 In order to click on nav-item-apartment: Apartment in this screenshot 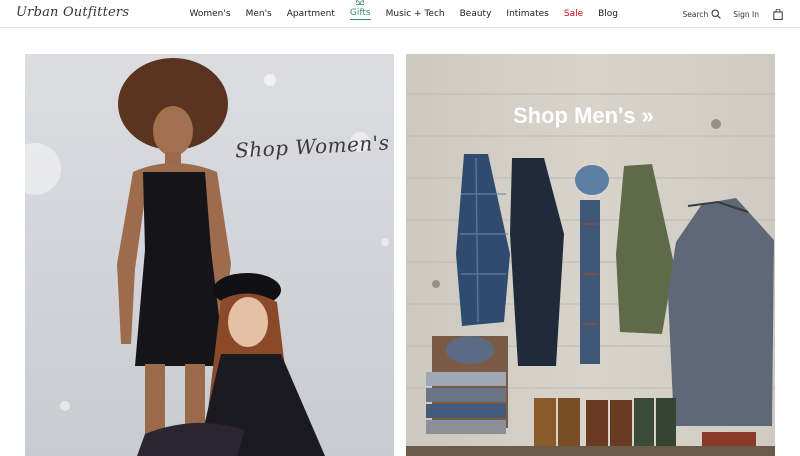, I will do `click(311, 14)`.